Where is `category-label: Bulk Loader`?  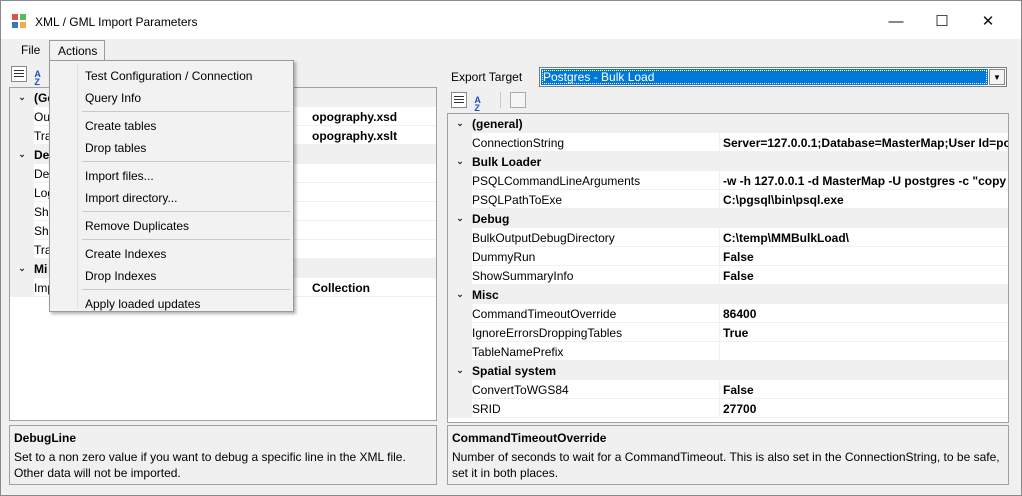
category-label: Bulk Loader is located at coordinates (507, 162).